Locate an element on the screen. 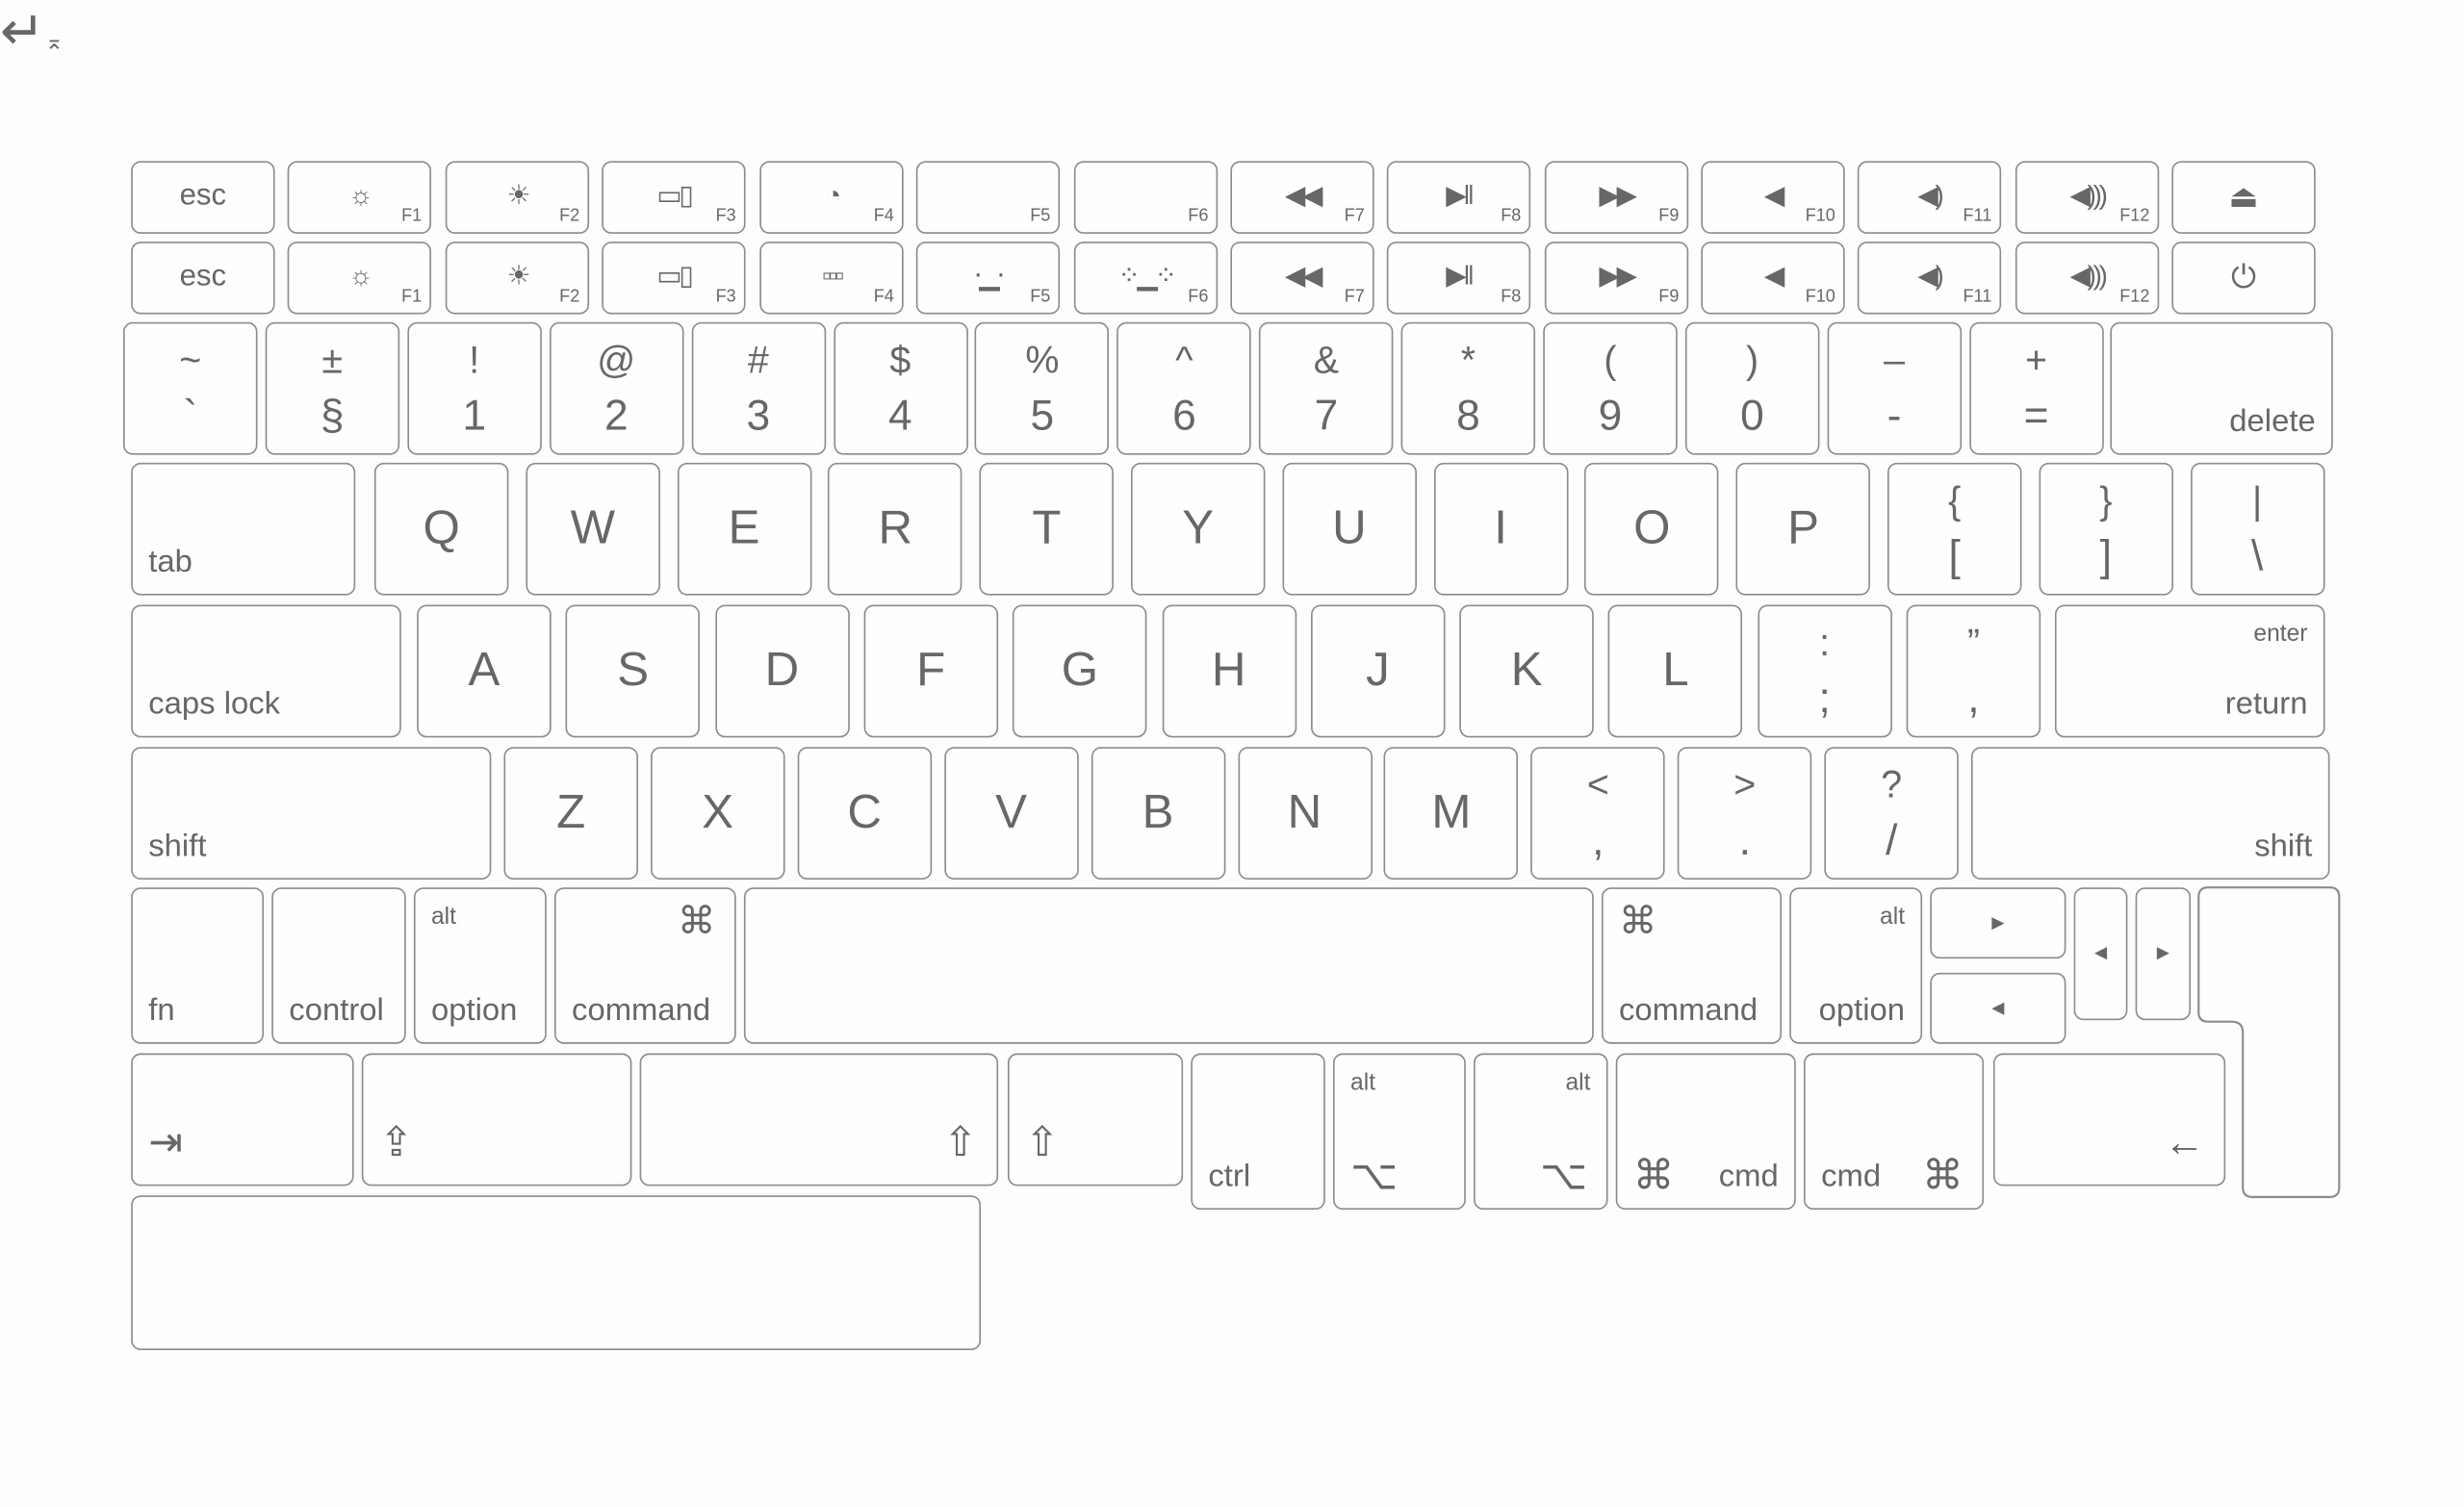  key--: $4 is located at coordinates (900, 388).